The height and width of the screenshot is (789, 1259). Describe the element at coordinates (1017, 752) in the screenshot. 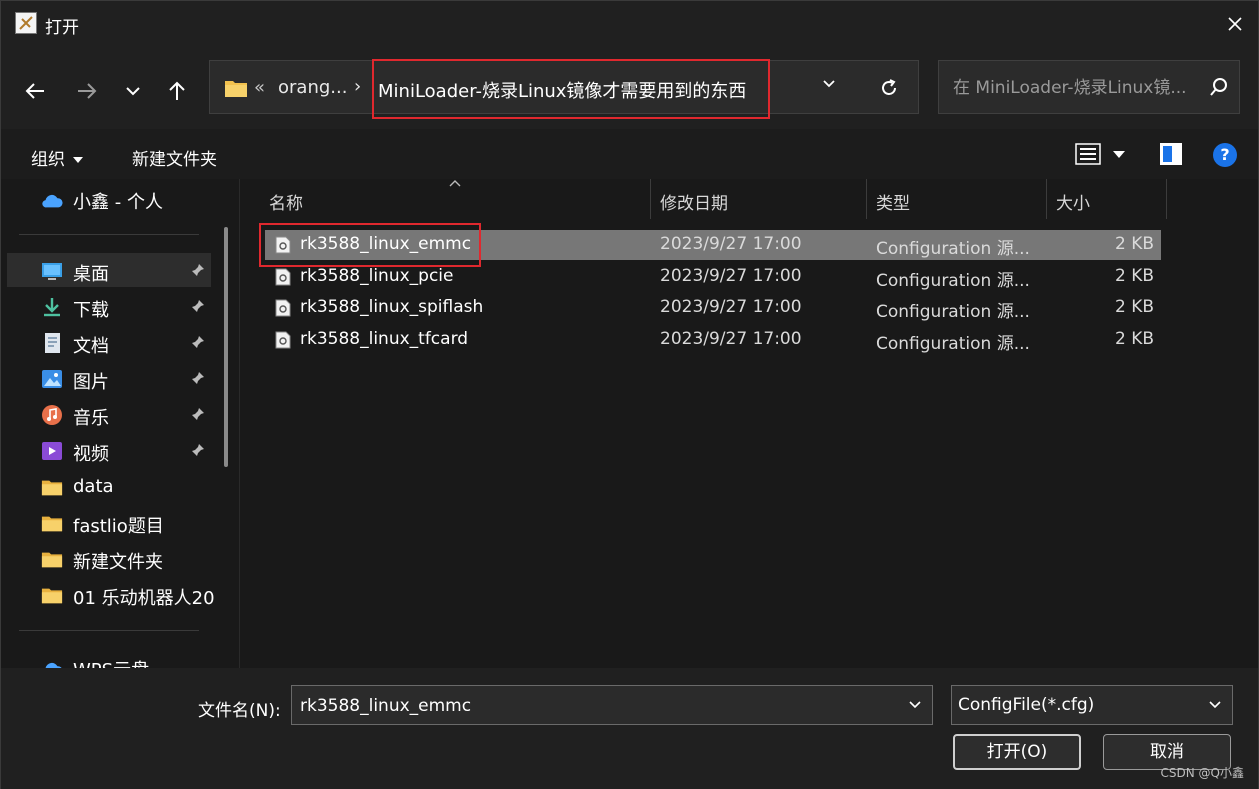

I see `open-button: 打开(O)` at that location.